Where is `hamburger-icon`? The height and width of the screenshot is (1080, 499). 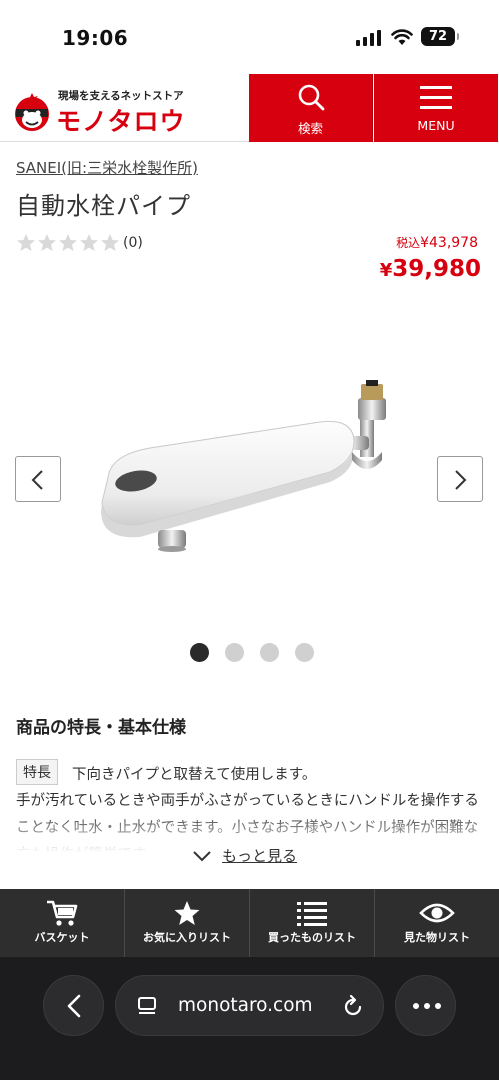
hamburger-icon is located at coordinates (436, 97).